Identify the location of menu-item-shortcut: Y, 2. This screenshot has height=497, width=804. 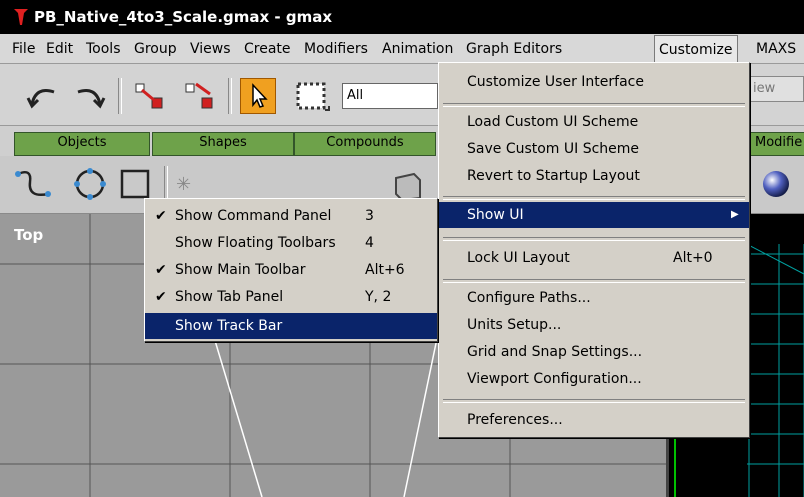
(378, 297).